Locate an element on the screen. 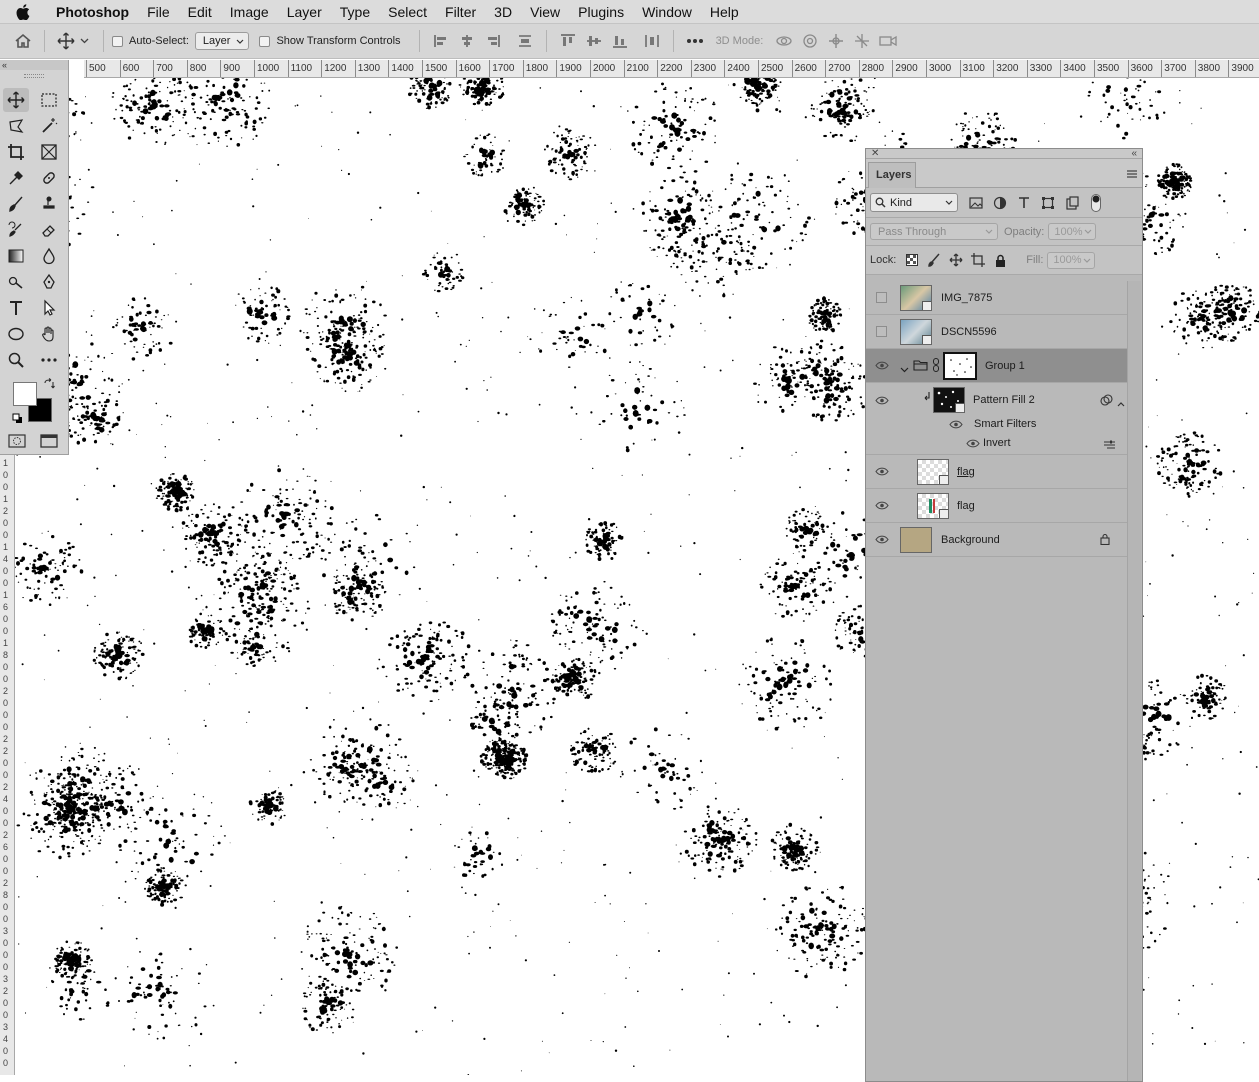 The image size is (1259, 1082). align-right-icon is located at coordinates (493, 41).